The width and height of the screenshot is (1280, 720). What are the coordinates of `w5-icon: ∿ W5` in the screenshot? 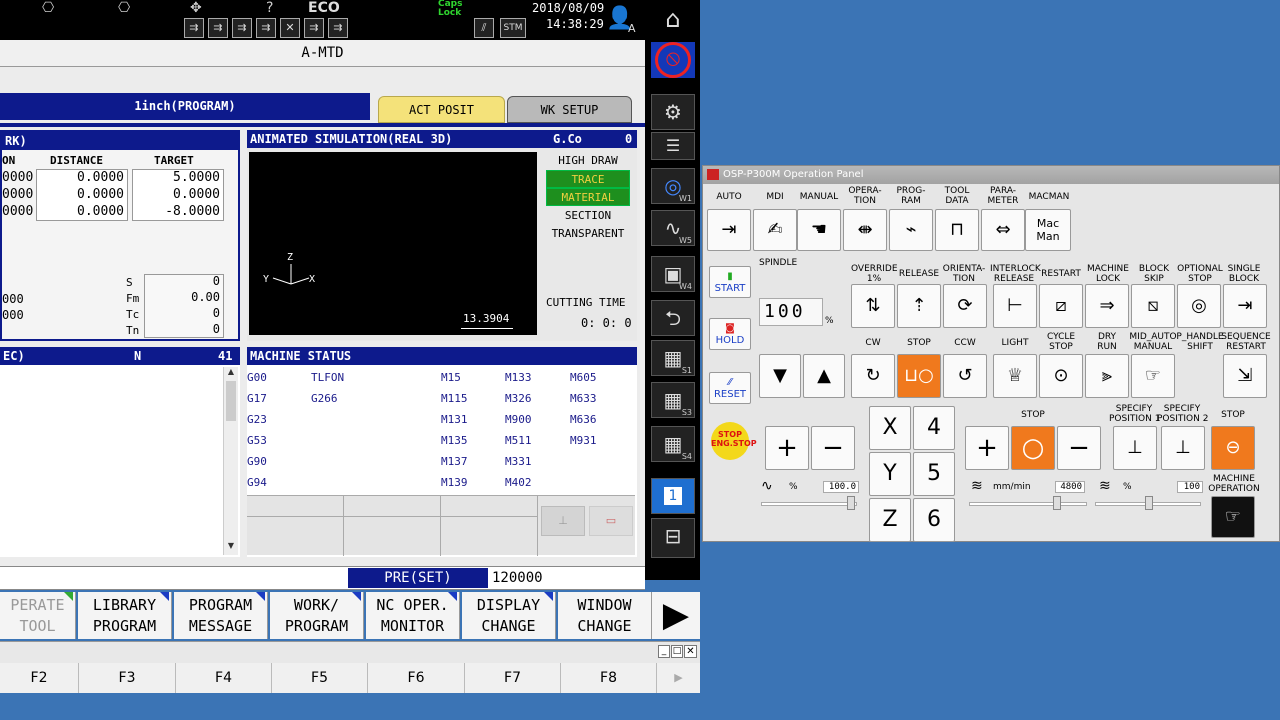 It's located at (673, 228).